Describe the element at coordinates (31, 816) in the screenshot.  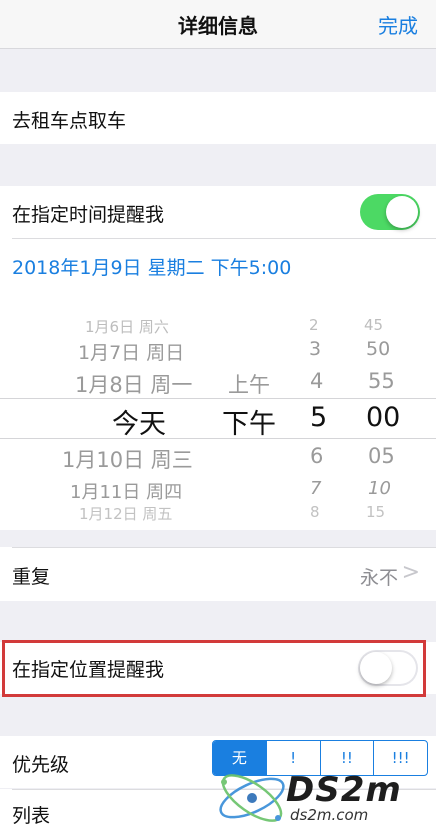
I see `list-label: 列表` at that location.